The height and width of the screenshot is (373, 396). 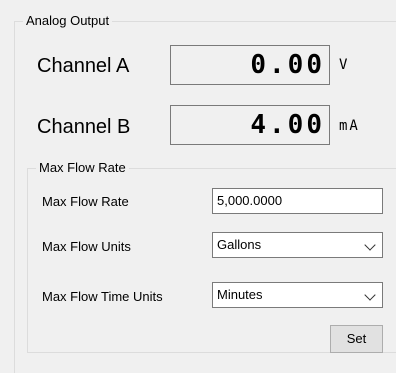 What do you see at coordinates (297, 295) in the screenshot?
I see `max-flow-time-units-select: Minutes` at bounding box center [297, 295].